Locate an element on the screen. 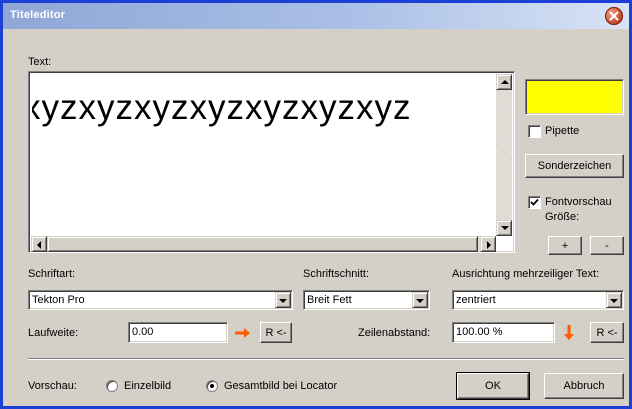  scroll-up-button is located at coordinates (504, 82).